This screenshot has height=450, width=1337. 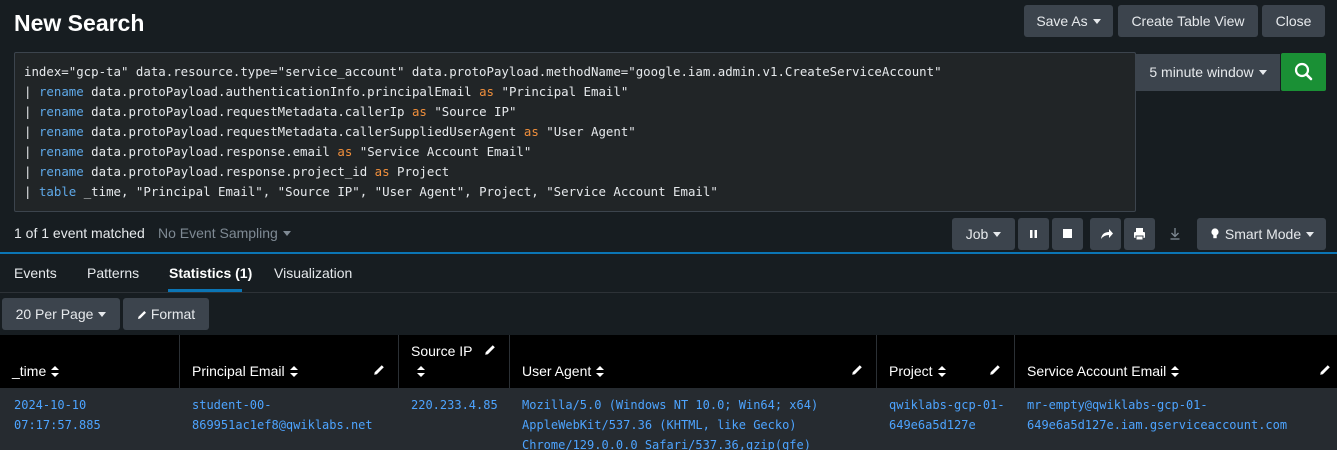 I want to click on column-header-source-ip: Source IP, so click(x=454, y=361).